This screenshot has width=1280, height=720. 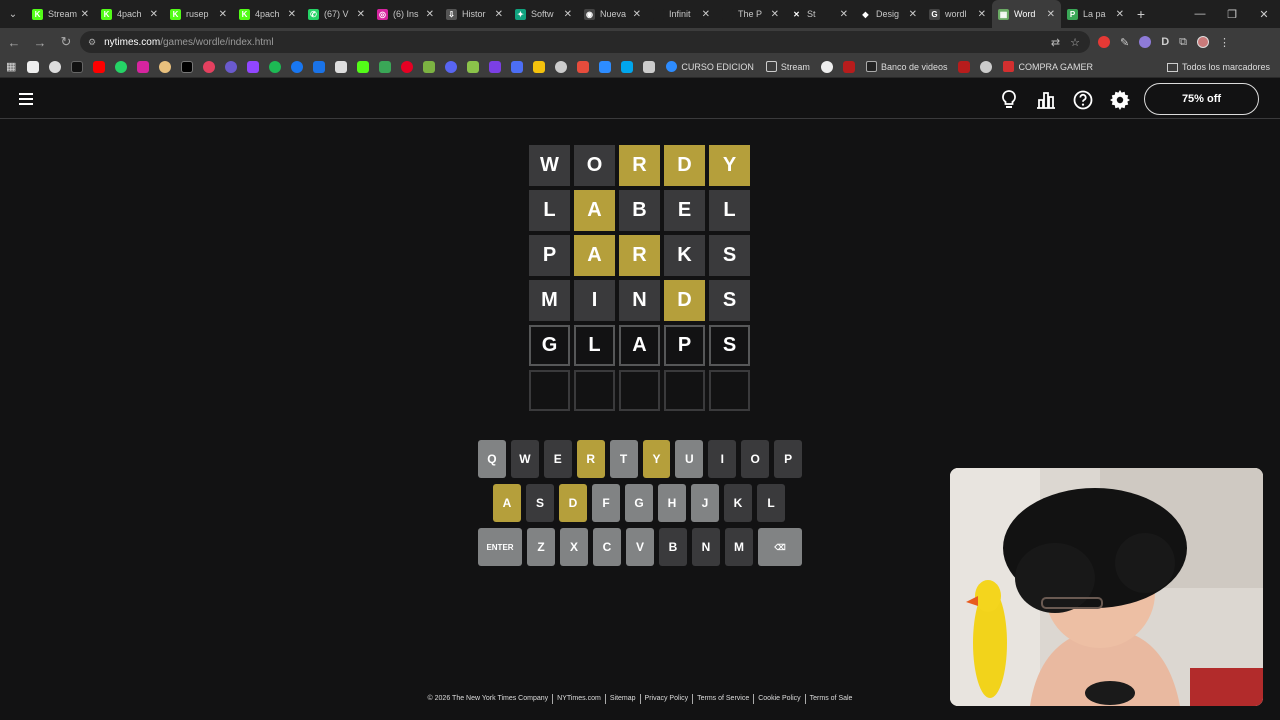 What do you see at coordinates (121, 66) in the screenshot?
I see `whatsapp-icon` at bounding box center [121, 66].